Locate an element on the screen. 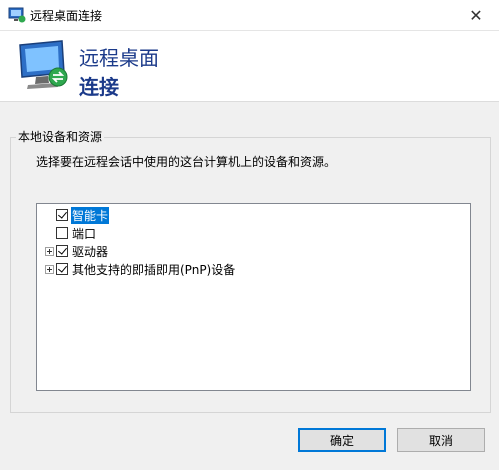 The height and width of the screenshot is (470, 499). group-legend: 本地设备和资源 is located at coordinates (60, 136).